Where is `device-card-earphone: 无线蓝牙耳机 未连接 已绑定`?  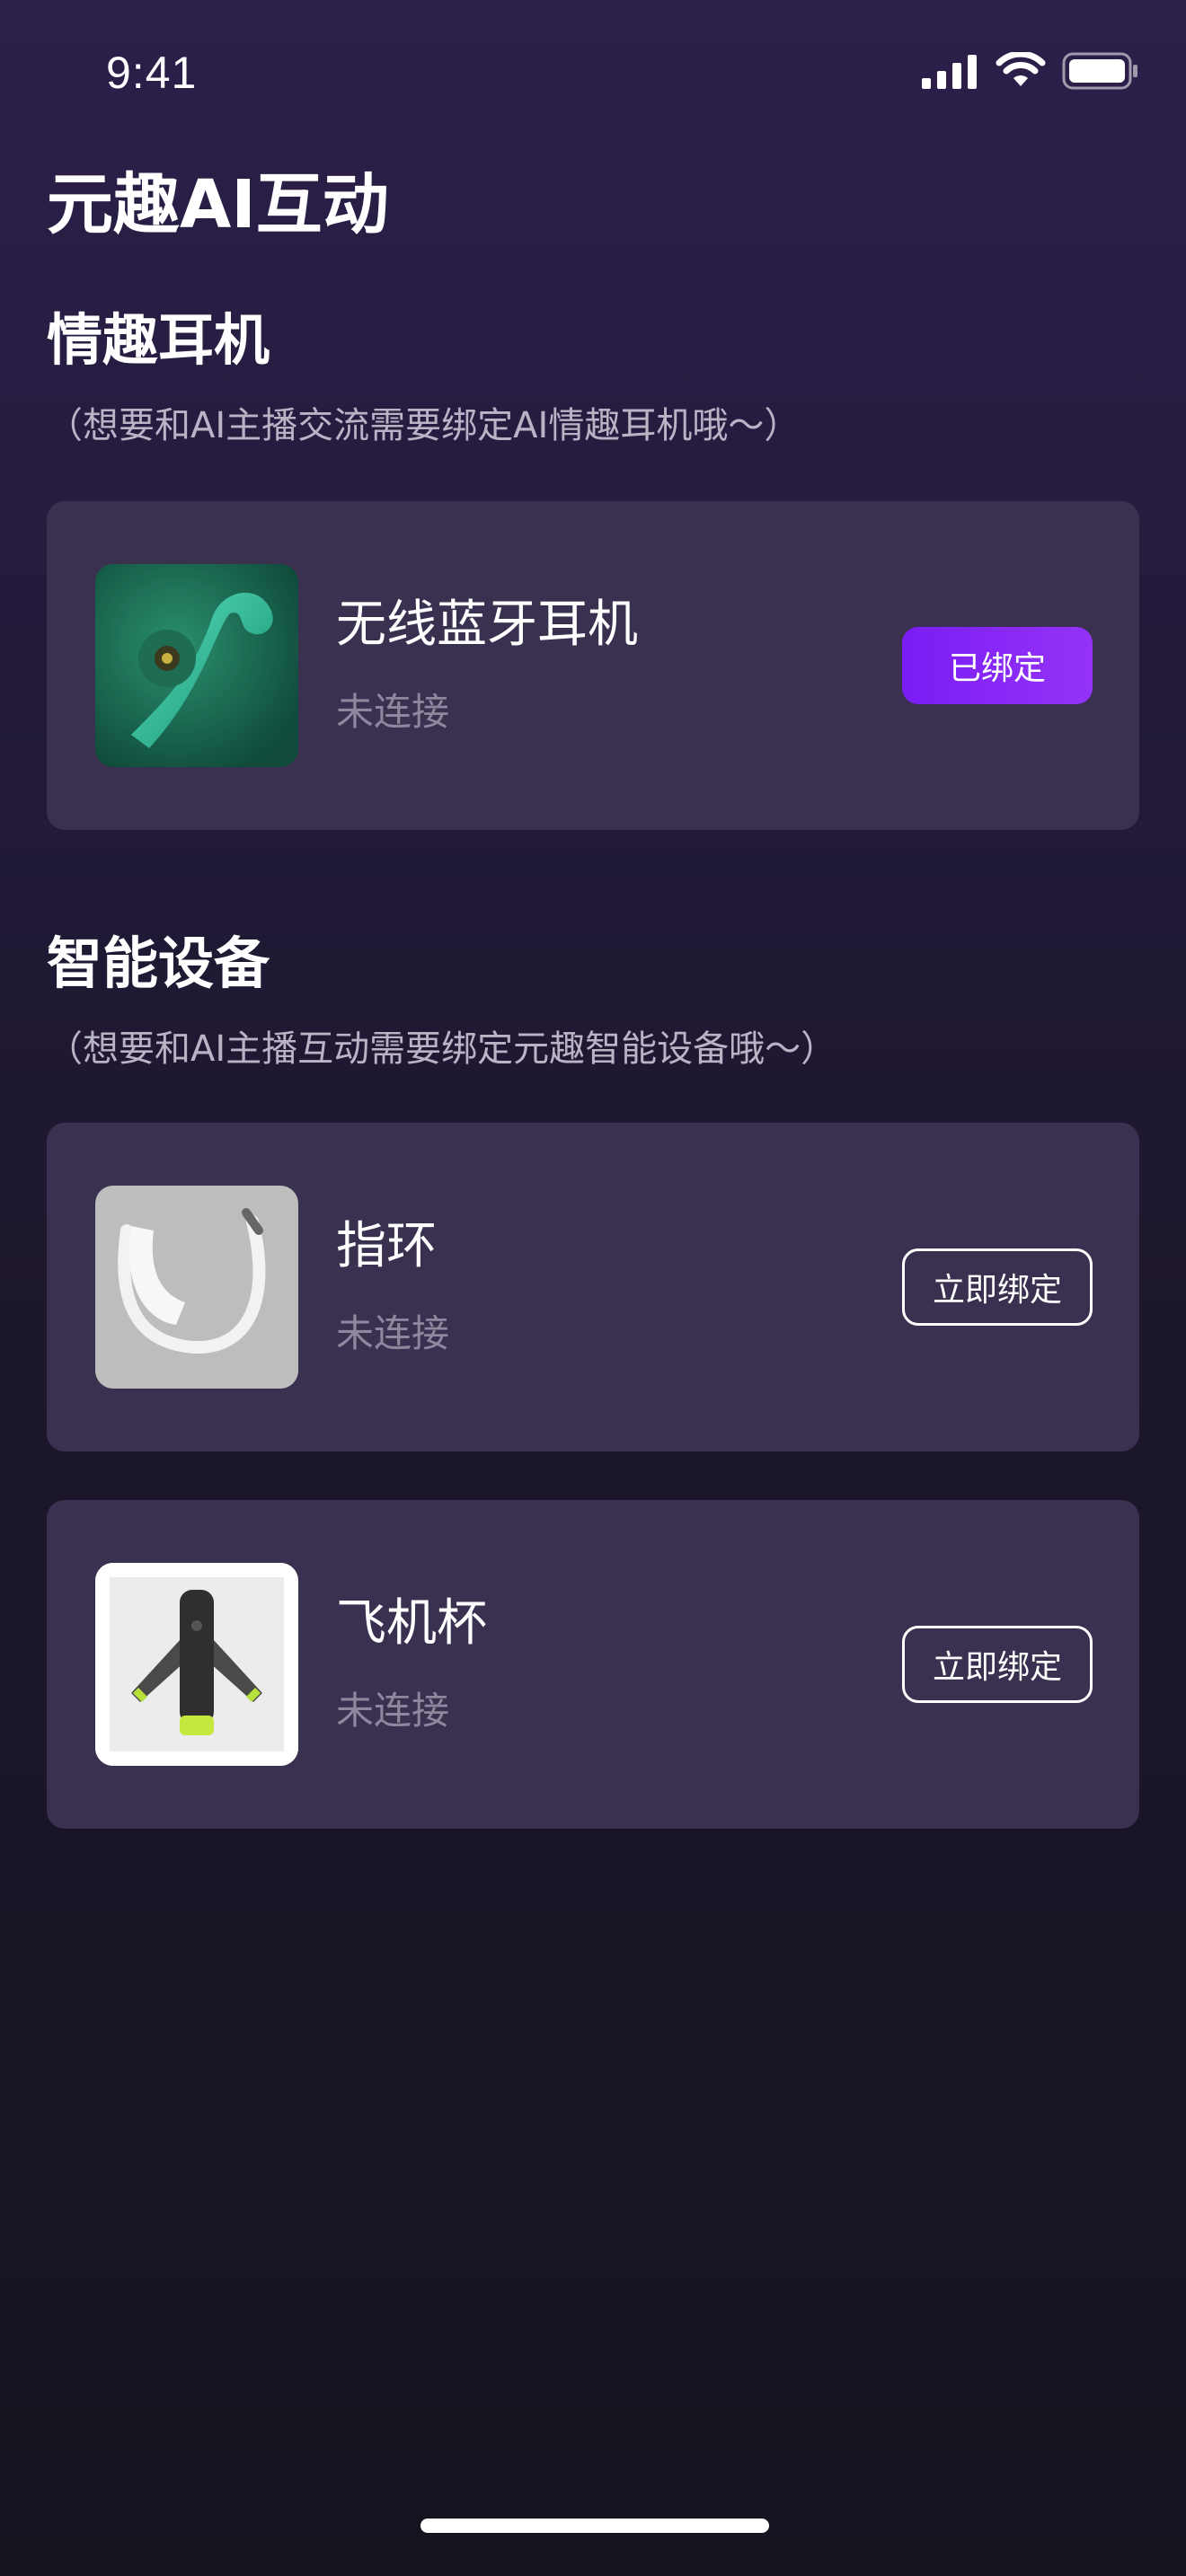 device-card-earphone: 无线蓝牙耳机 未连接 已绑定 is located at coordinates (593, 665).